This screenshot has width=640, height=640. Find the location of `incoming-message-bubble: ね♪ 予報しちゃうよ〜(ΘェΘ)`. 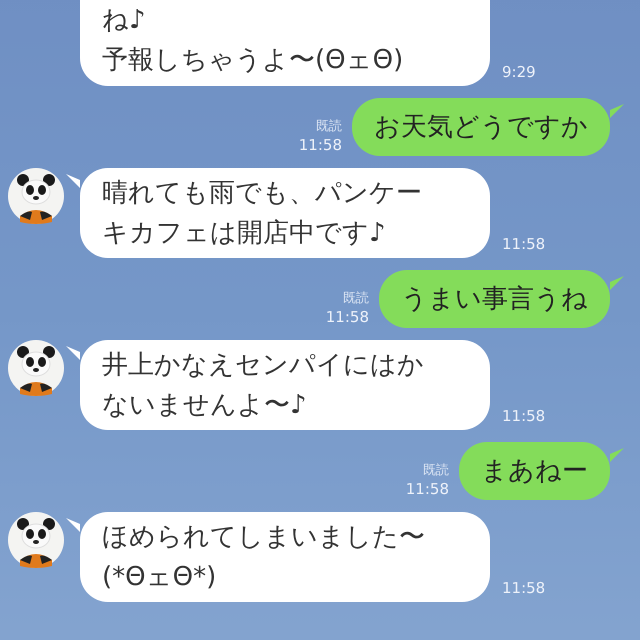

incoming-message-bubble: ね♪ 予報しちゃうよ〜(ΘェΘ) is located at coordinates (285, 43).